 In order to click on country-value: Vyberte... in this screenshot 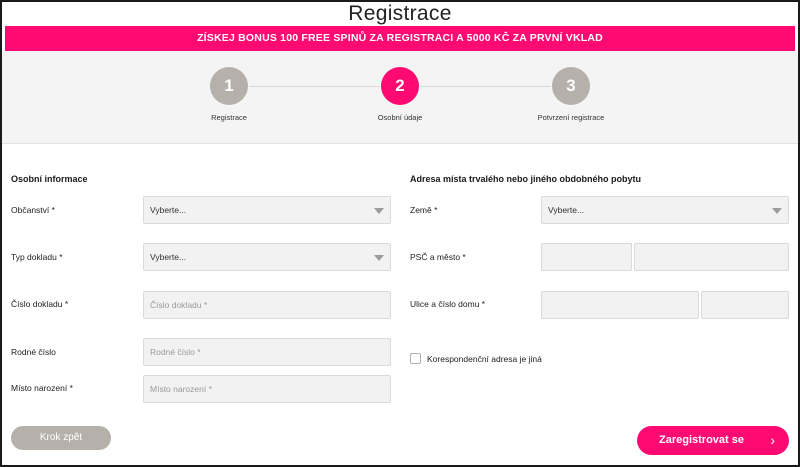, I will do `click(566, 210)`.